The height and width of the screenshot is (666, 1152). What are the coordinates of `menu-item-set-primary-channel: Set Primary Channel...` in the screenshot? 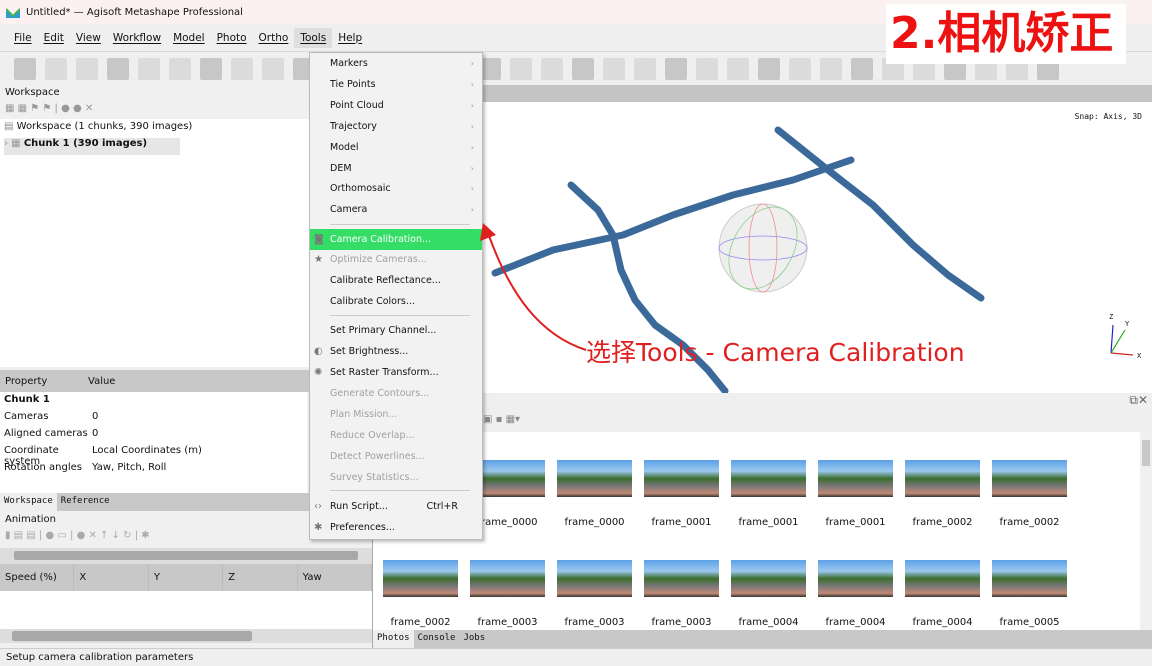 It's located at (396, 330).